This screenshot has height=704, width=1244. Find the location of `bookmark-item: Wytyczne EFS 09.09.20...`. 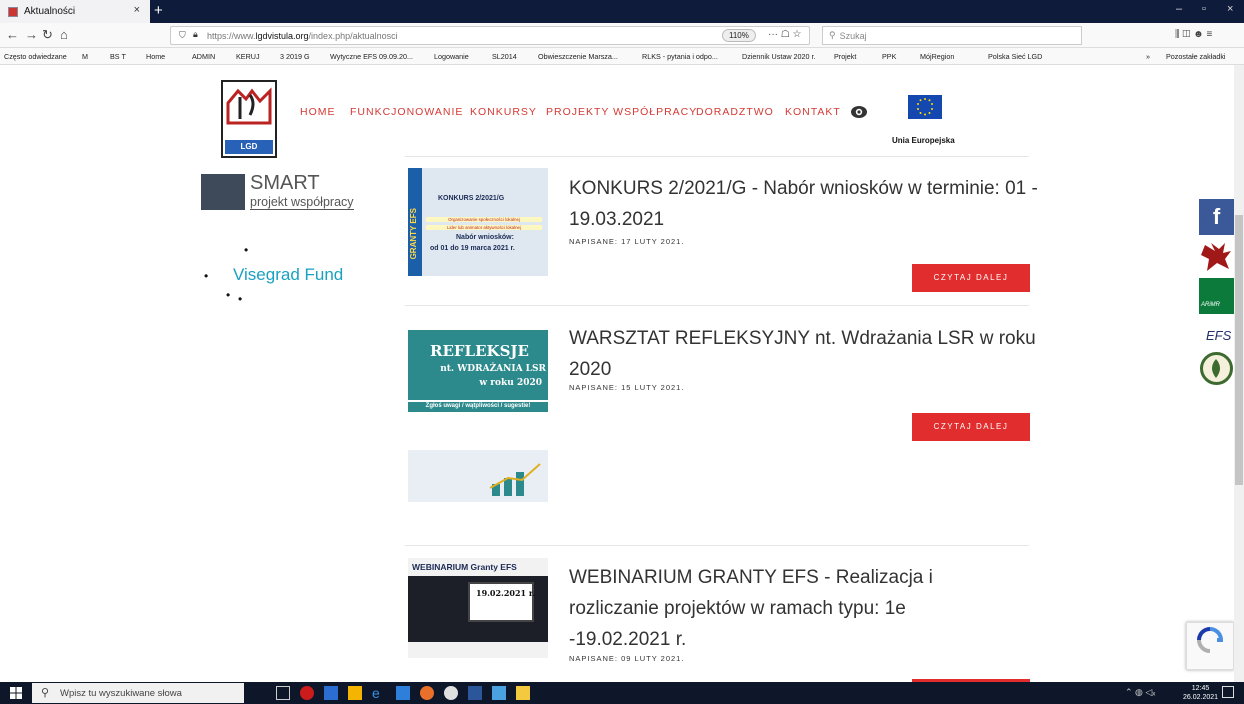

bookmark-item: Wytyczne EFS 09.09.20... is located at coordinates (371, 56).